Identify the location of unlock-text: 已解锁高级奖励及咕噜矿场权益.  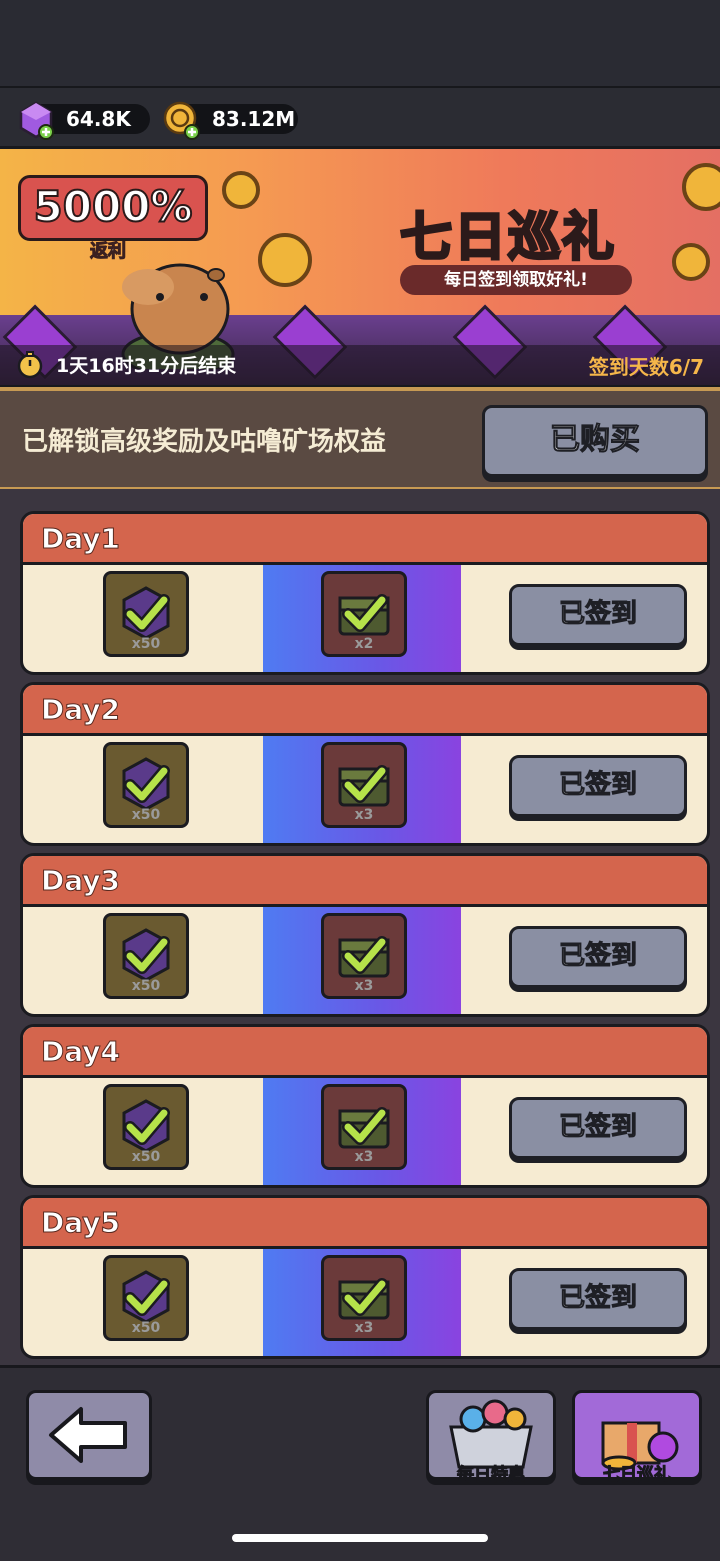
(204, 442).